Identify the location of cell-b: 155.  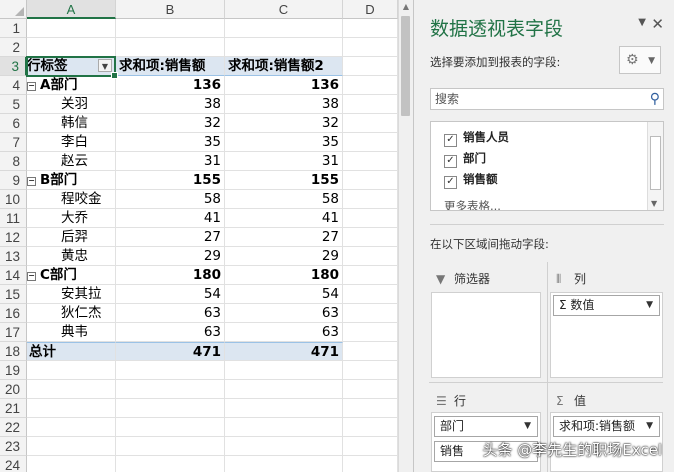
(170, 180).